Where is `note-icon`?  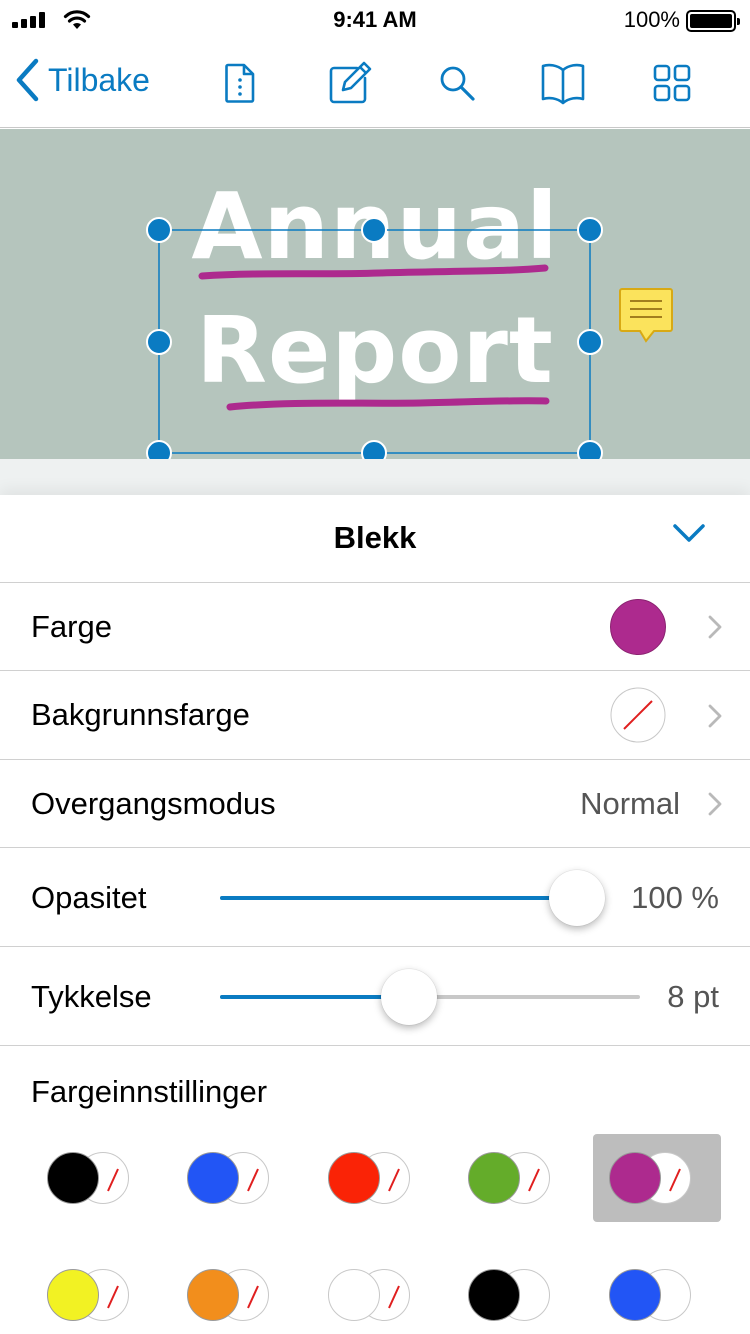
note-icon is located at coordinates (647, 316).